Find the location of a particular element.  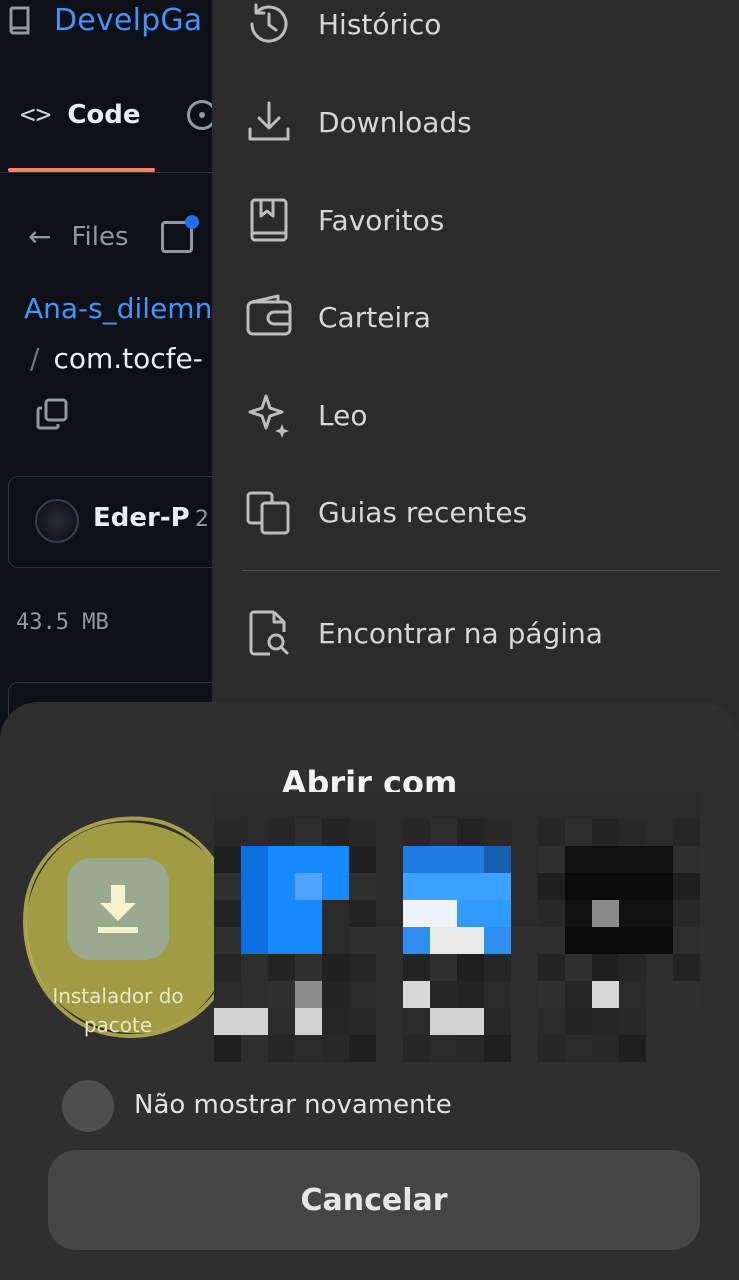

files-row: ← Files is located at coordinates (113, 233).